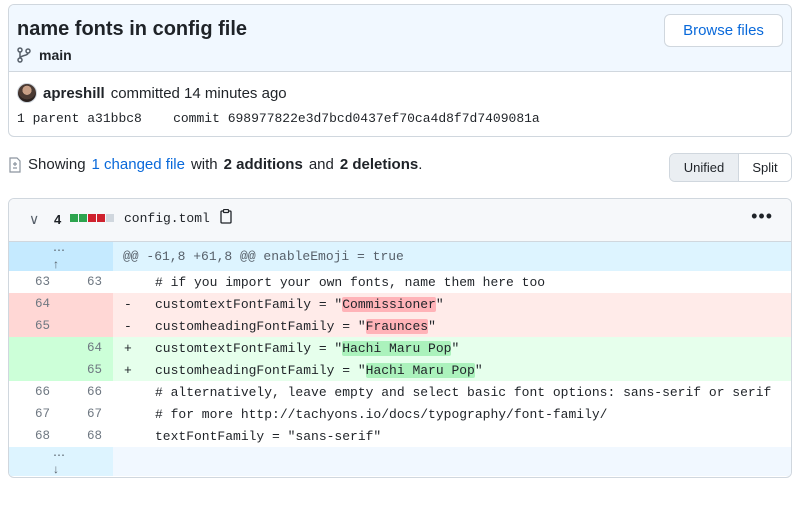 The image size is (800, 525). I want to click on expand-up-icon: ⋯ ↑, so click(59, 257).